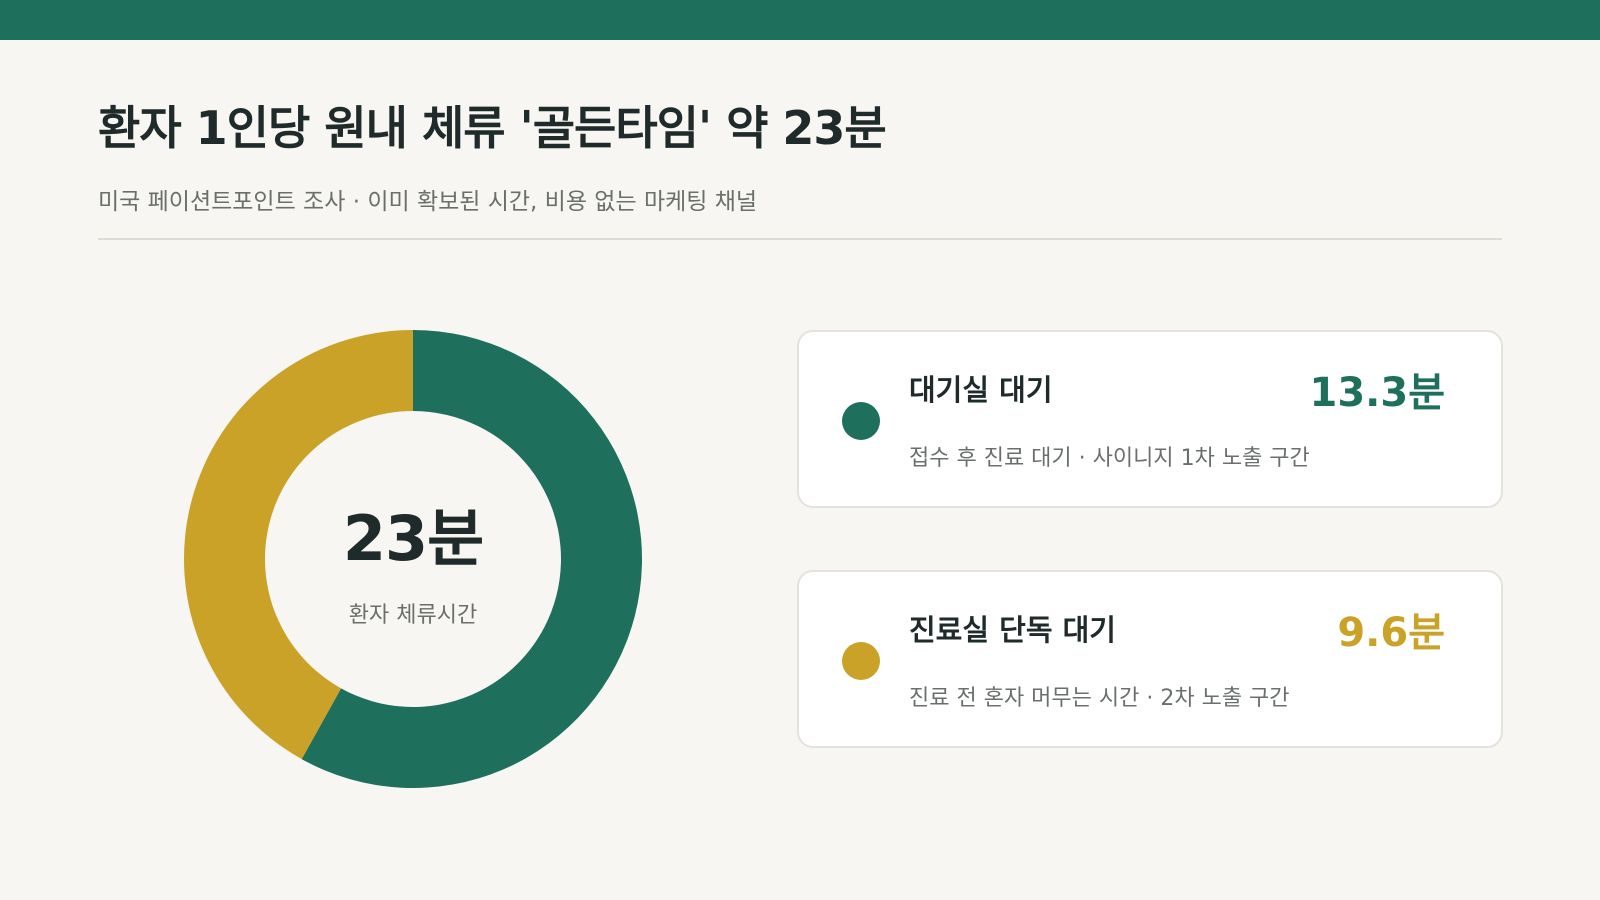 This screenshot has width=1600, height=900. I want to click on legend-label-exam-room: 진료실 단독 대기, so click(1012, 630).